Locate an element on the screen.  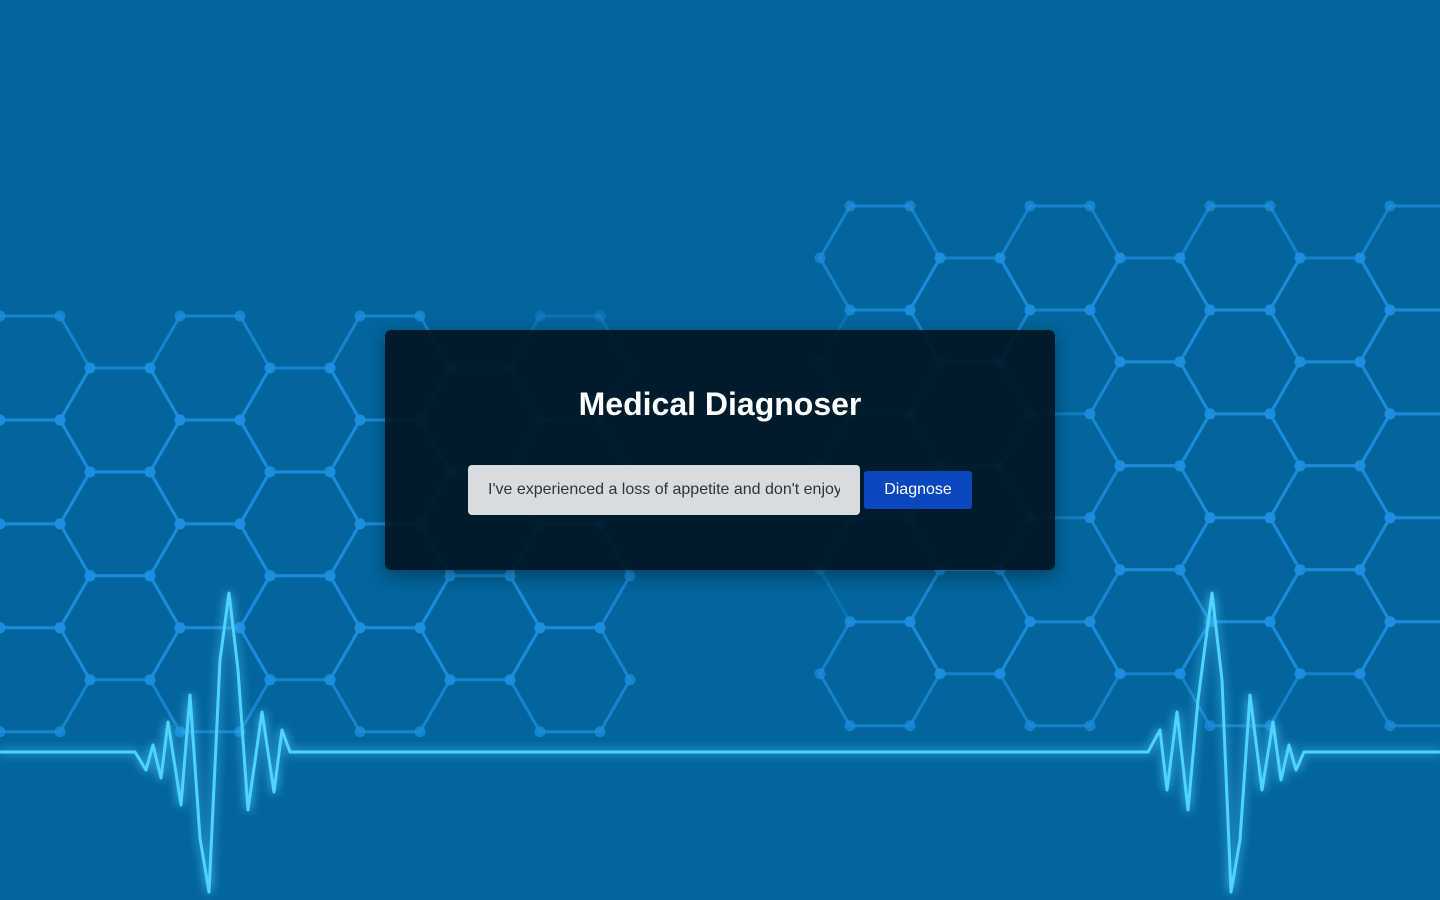
diagnose-button: Diagnose is located at coordinates (918, 490).